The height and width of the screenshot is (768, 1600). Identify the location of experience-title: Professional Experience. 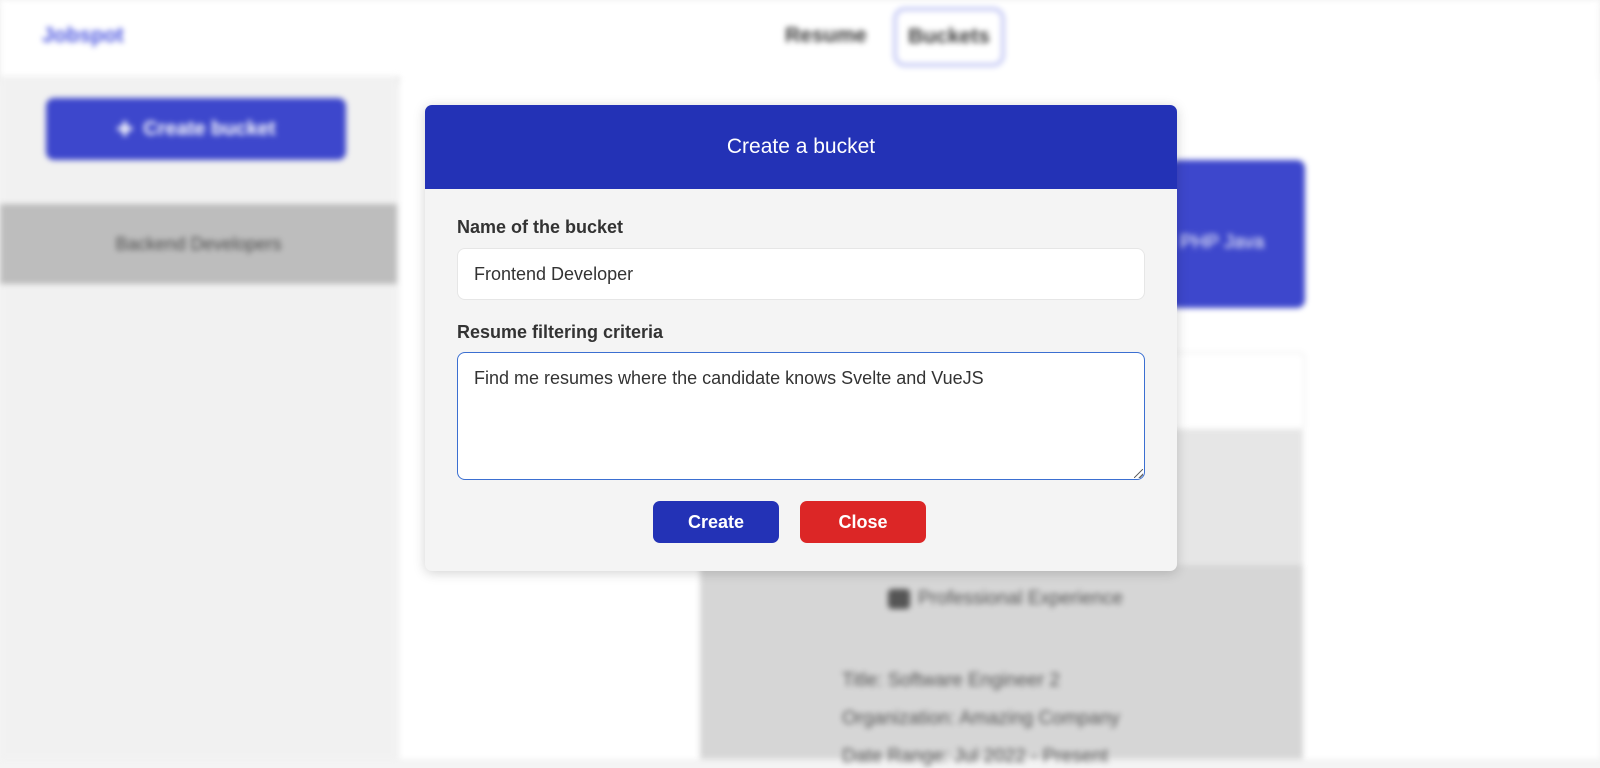
(1005, 599).